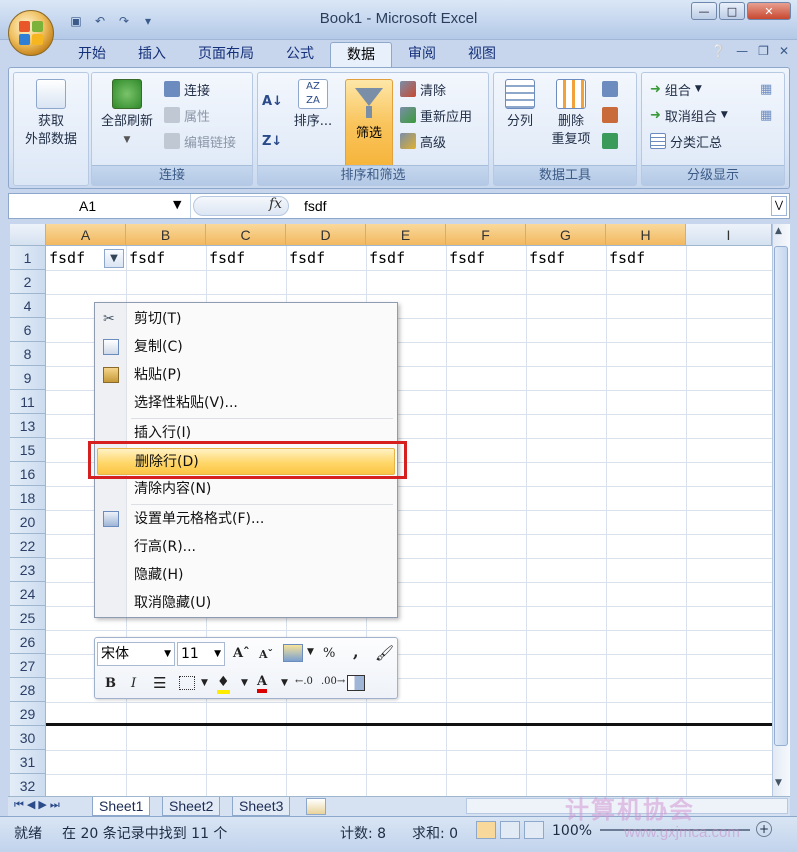 The width and height of the screenshot is (797, 852). Describe the element at coordinates (28, 666) in the screenshot. I see `row-header: 27` at that location.